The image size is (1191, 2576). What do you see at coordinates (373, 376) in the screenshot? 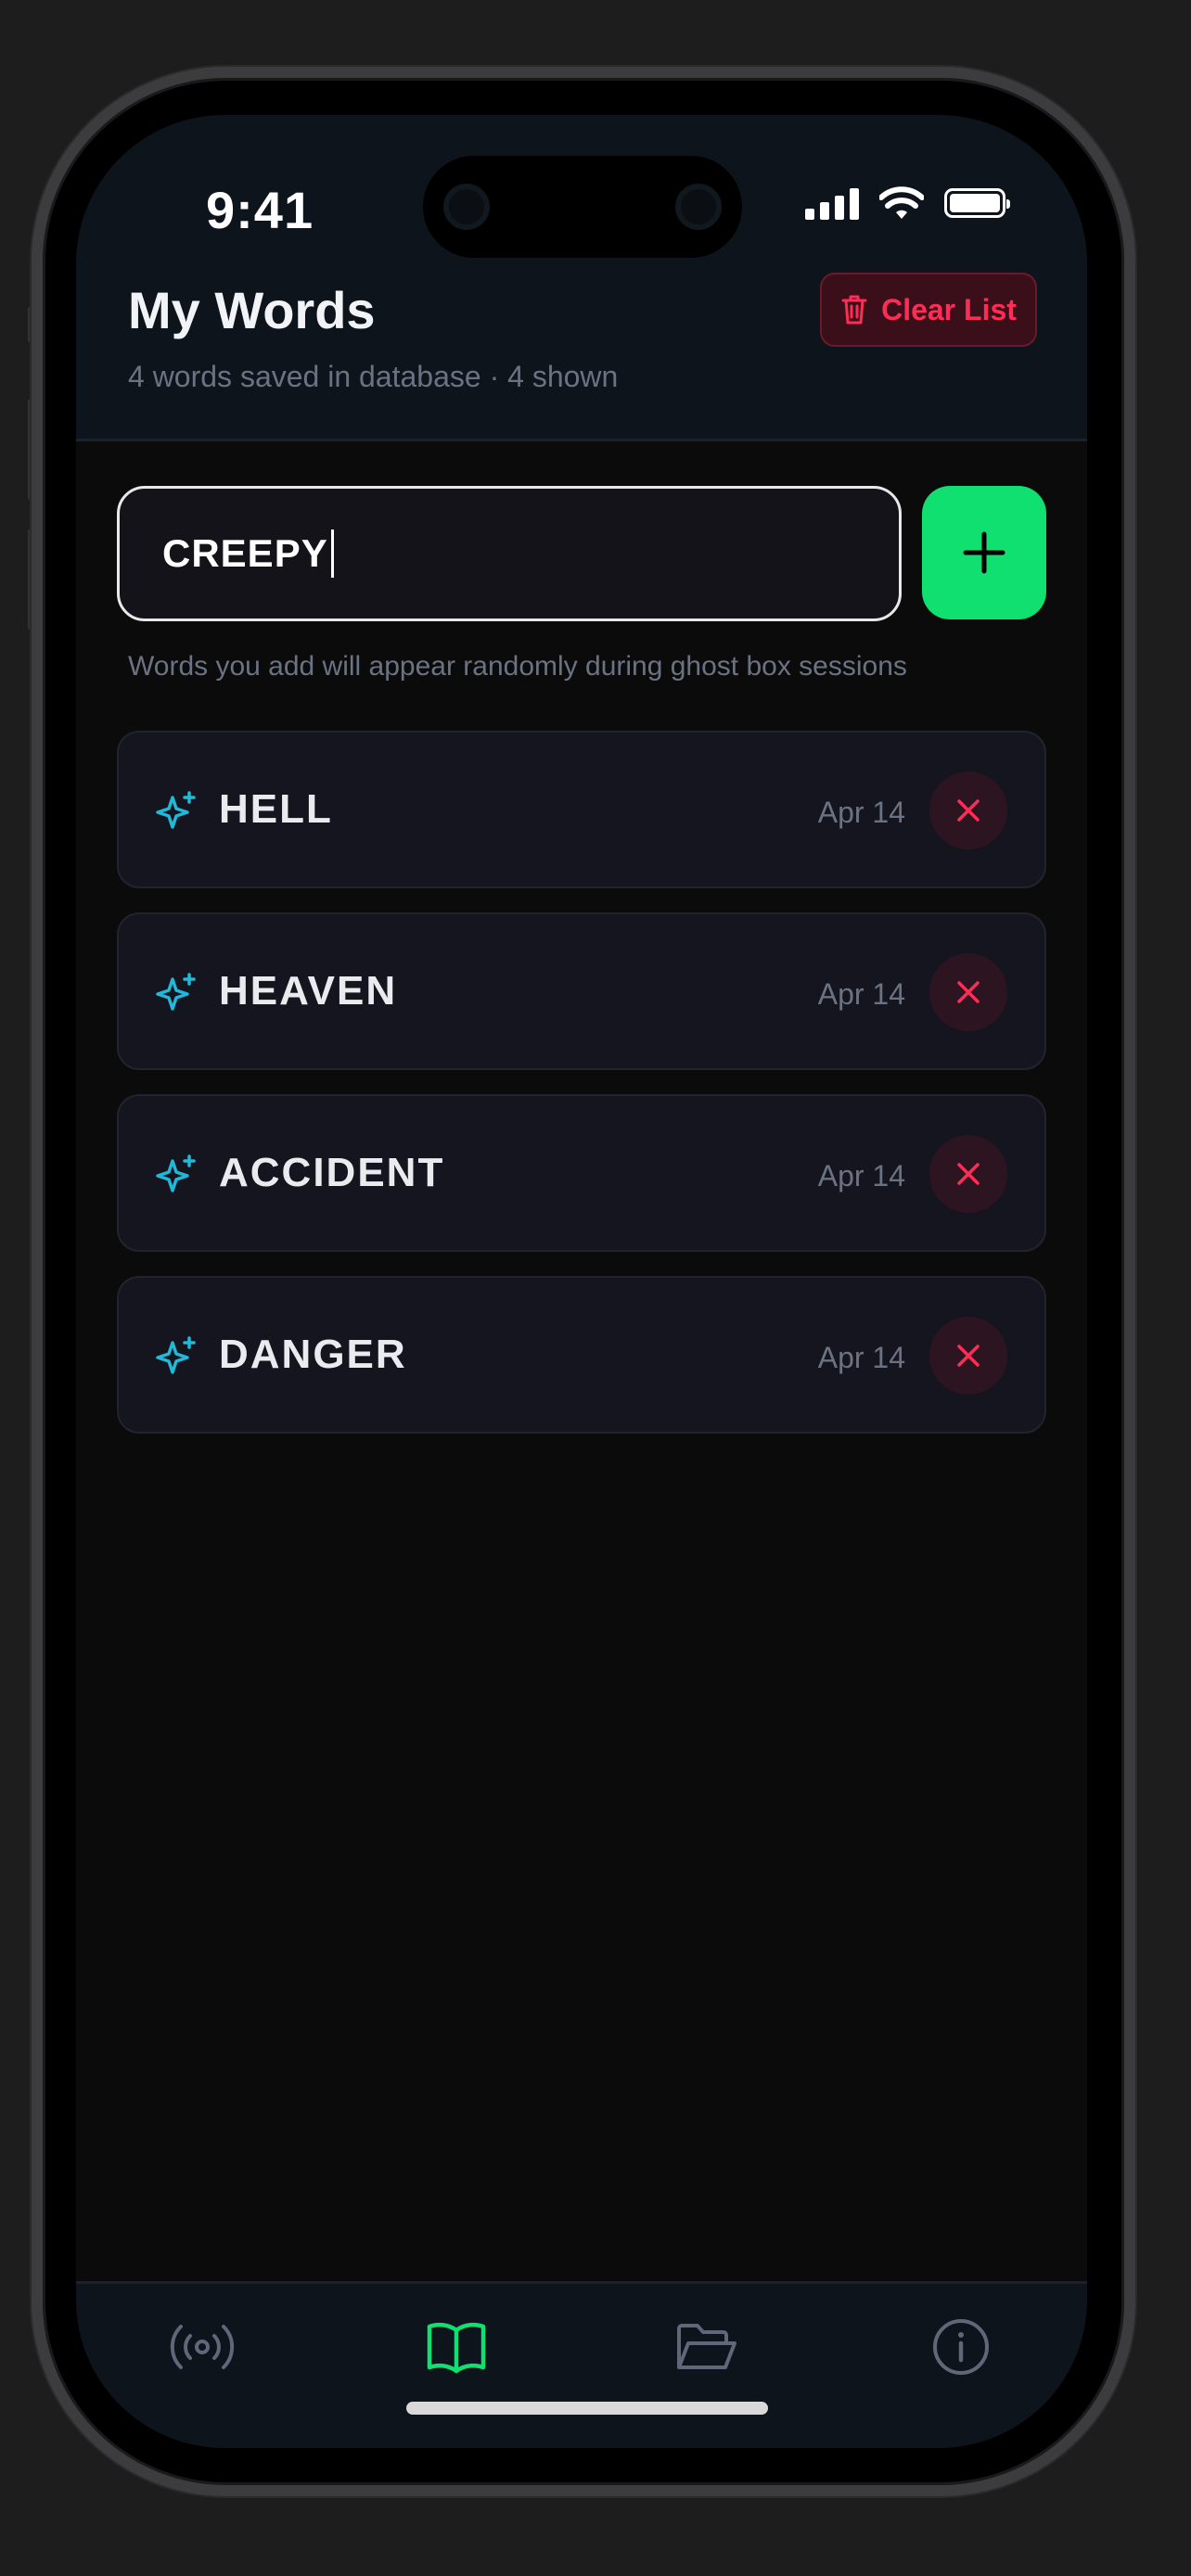
I see `page-subtitle: 4 words saved in database · 4 shown` at bounding box center [373, 376].